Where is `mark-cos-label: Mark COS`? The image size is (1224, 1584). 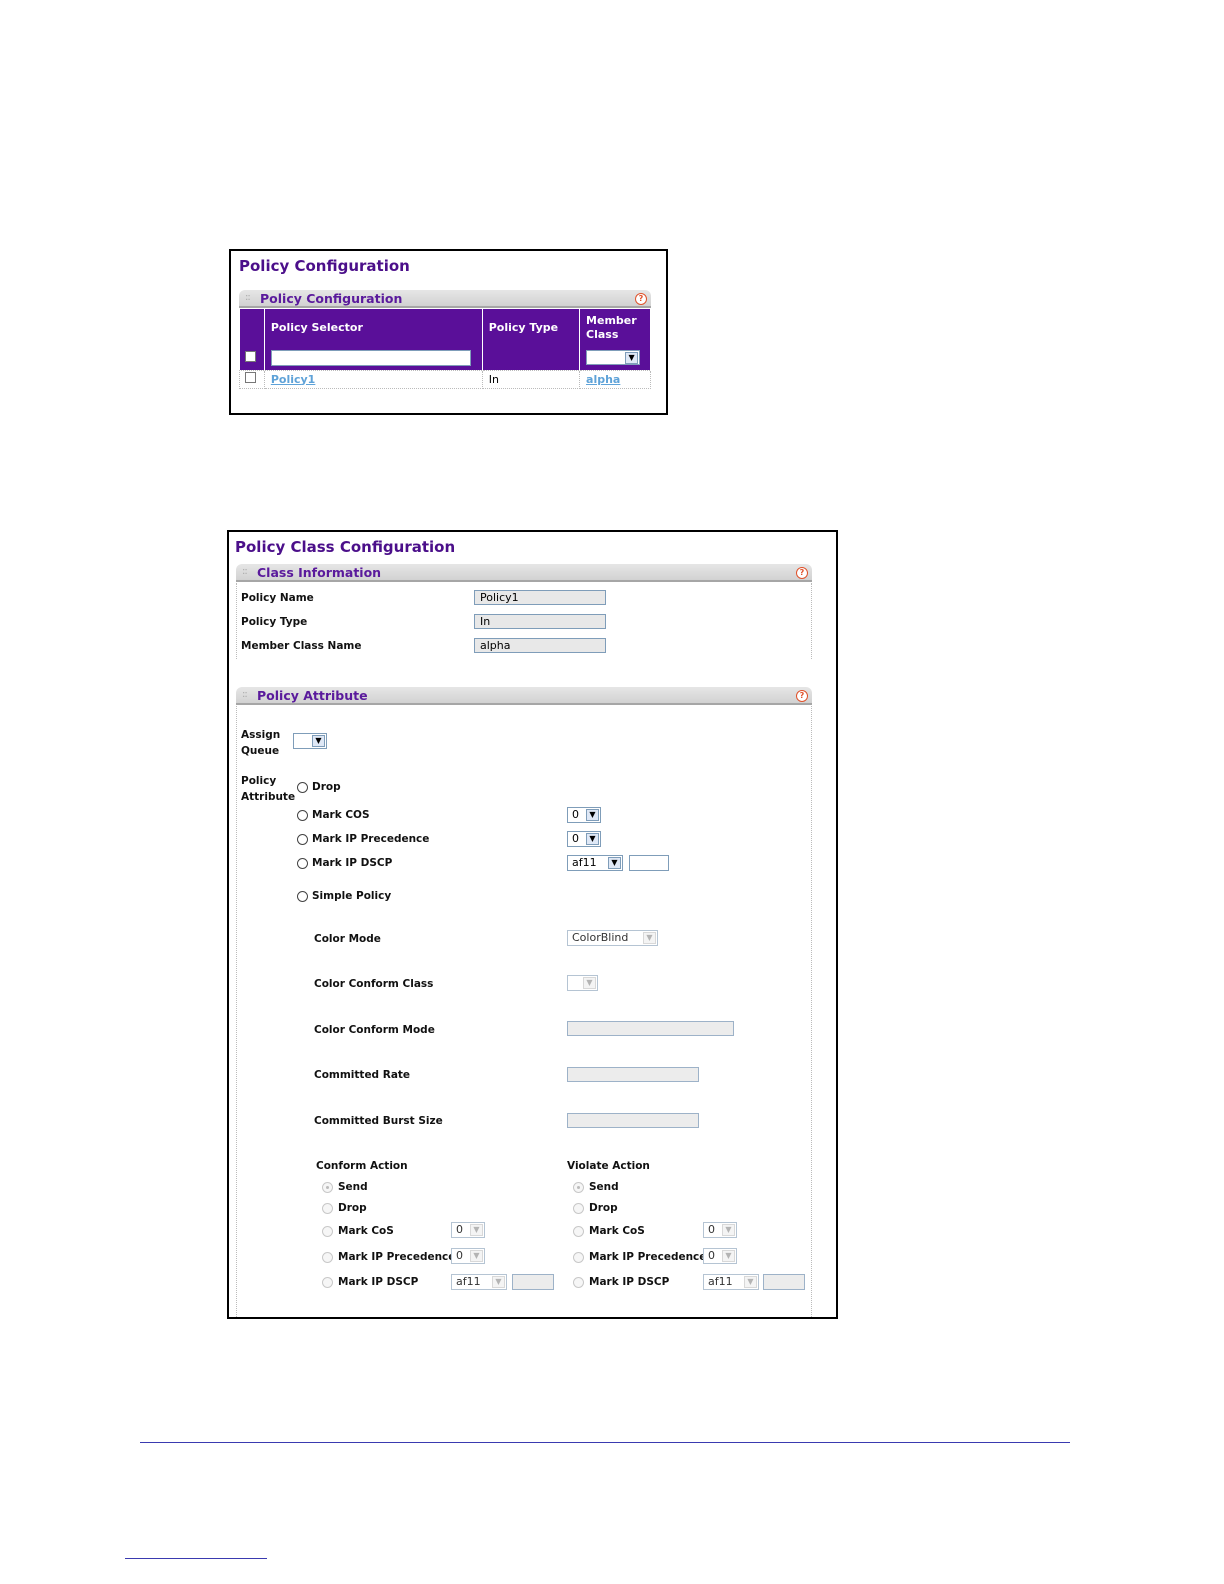
mark-cos-label: Mark COS is located at coordinates (341, 815).